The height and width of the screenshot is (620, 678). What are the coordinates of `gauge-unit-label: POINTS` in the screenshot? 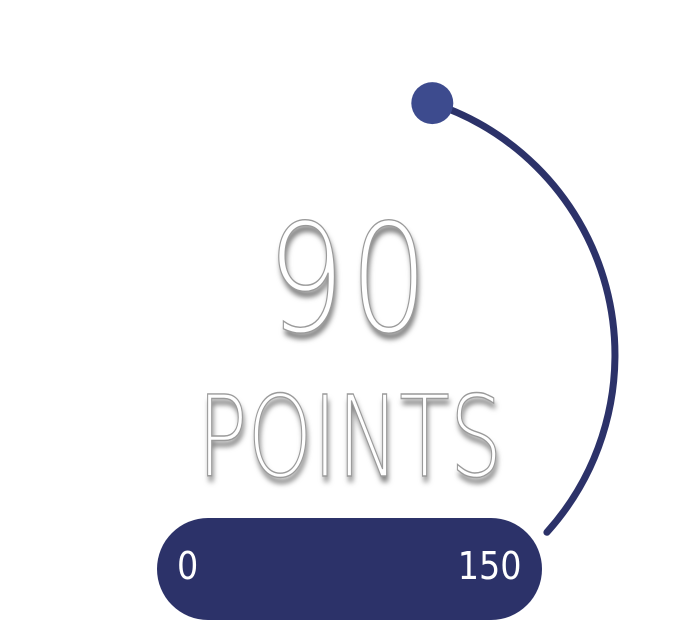 It's located at (350, 438).